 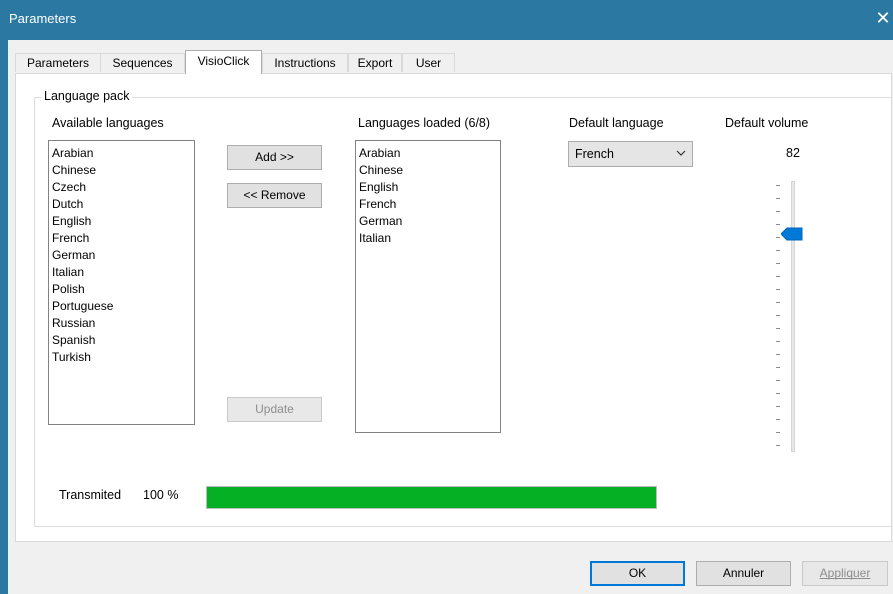 I want to click on language-pack-title: Language pack, so click(x=87, y=96).